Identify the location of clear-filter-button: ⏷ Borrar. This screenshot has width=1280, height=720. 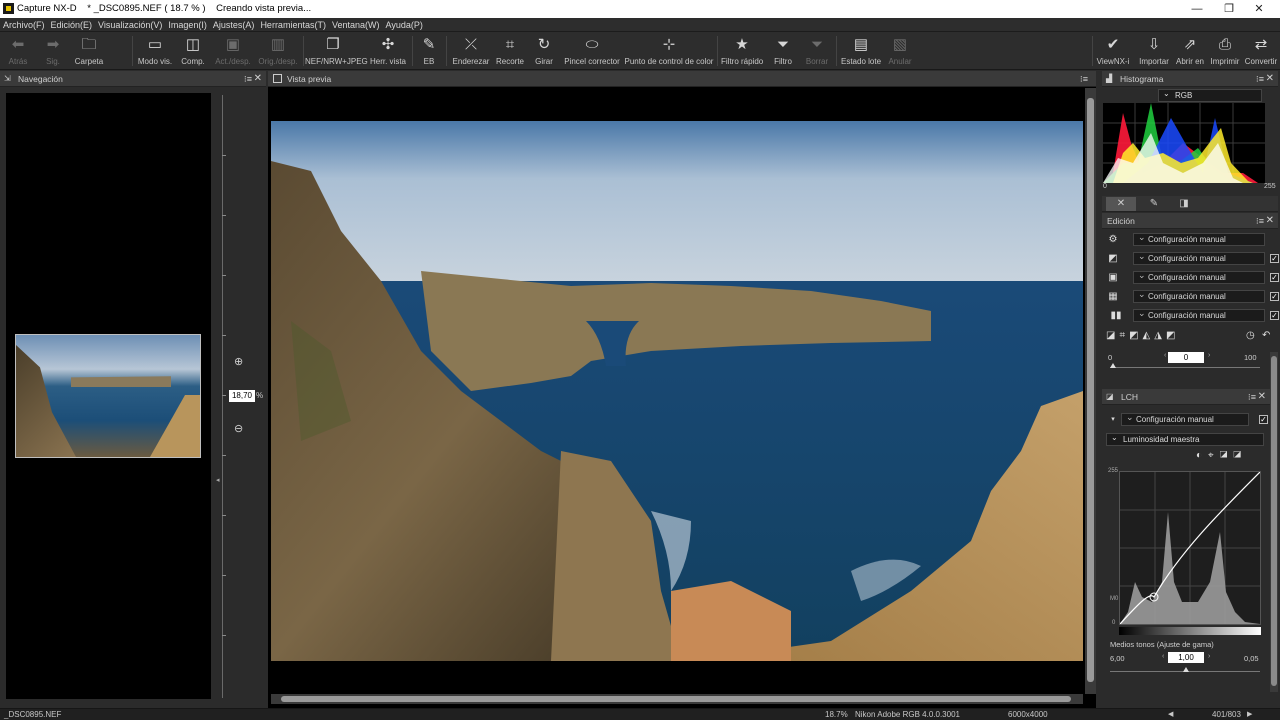
(817, 51).